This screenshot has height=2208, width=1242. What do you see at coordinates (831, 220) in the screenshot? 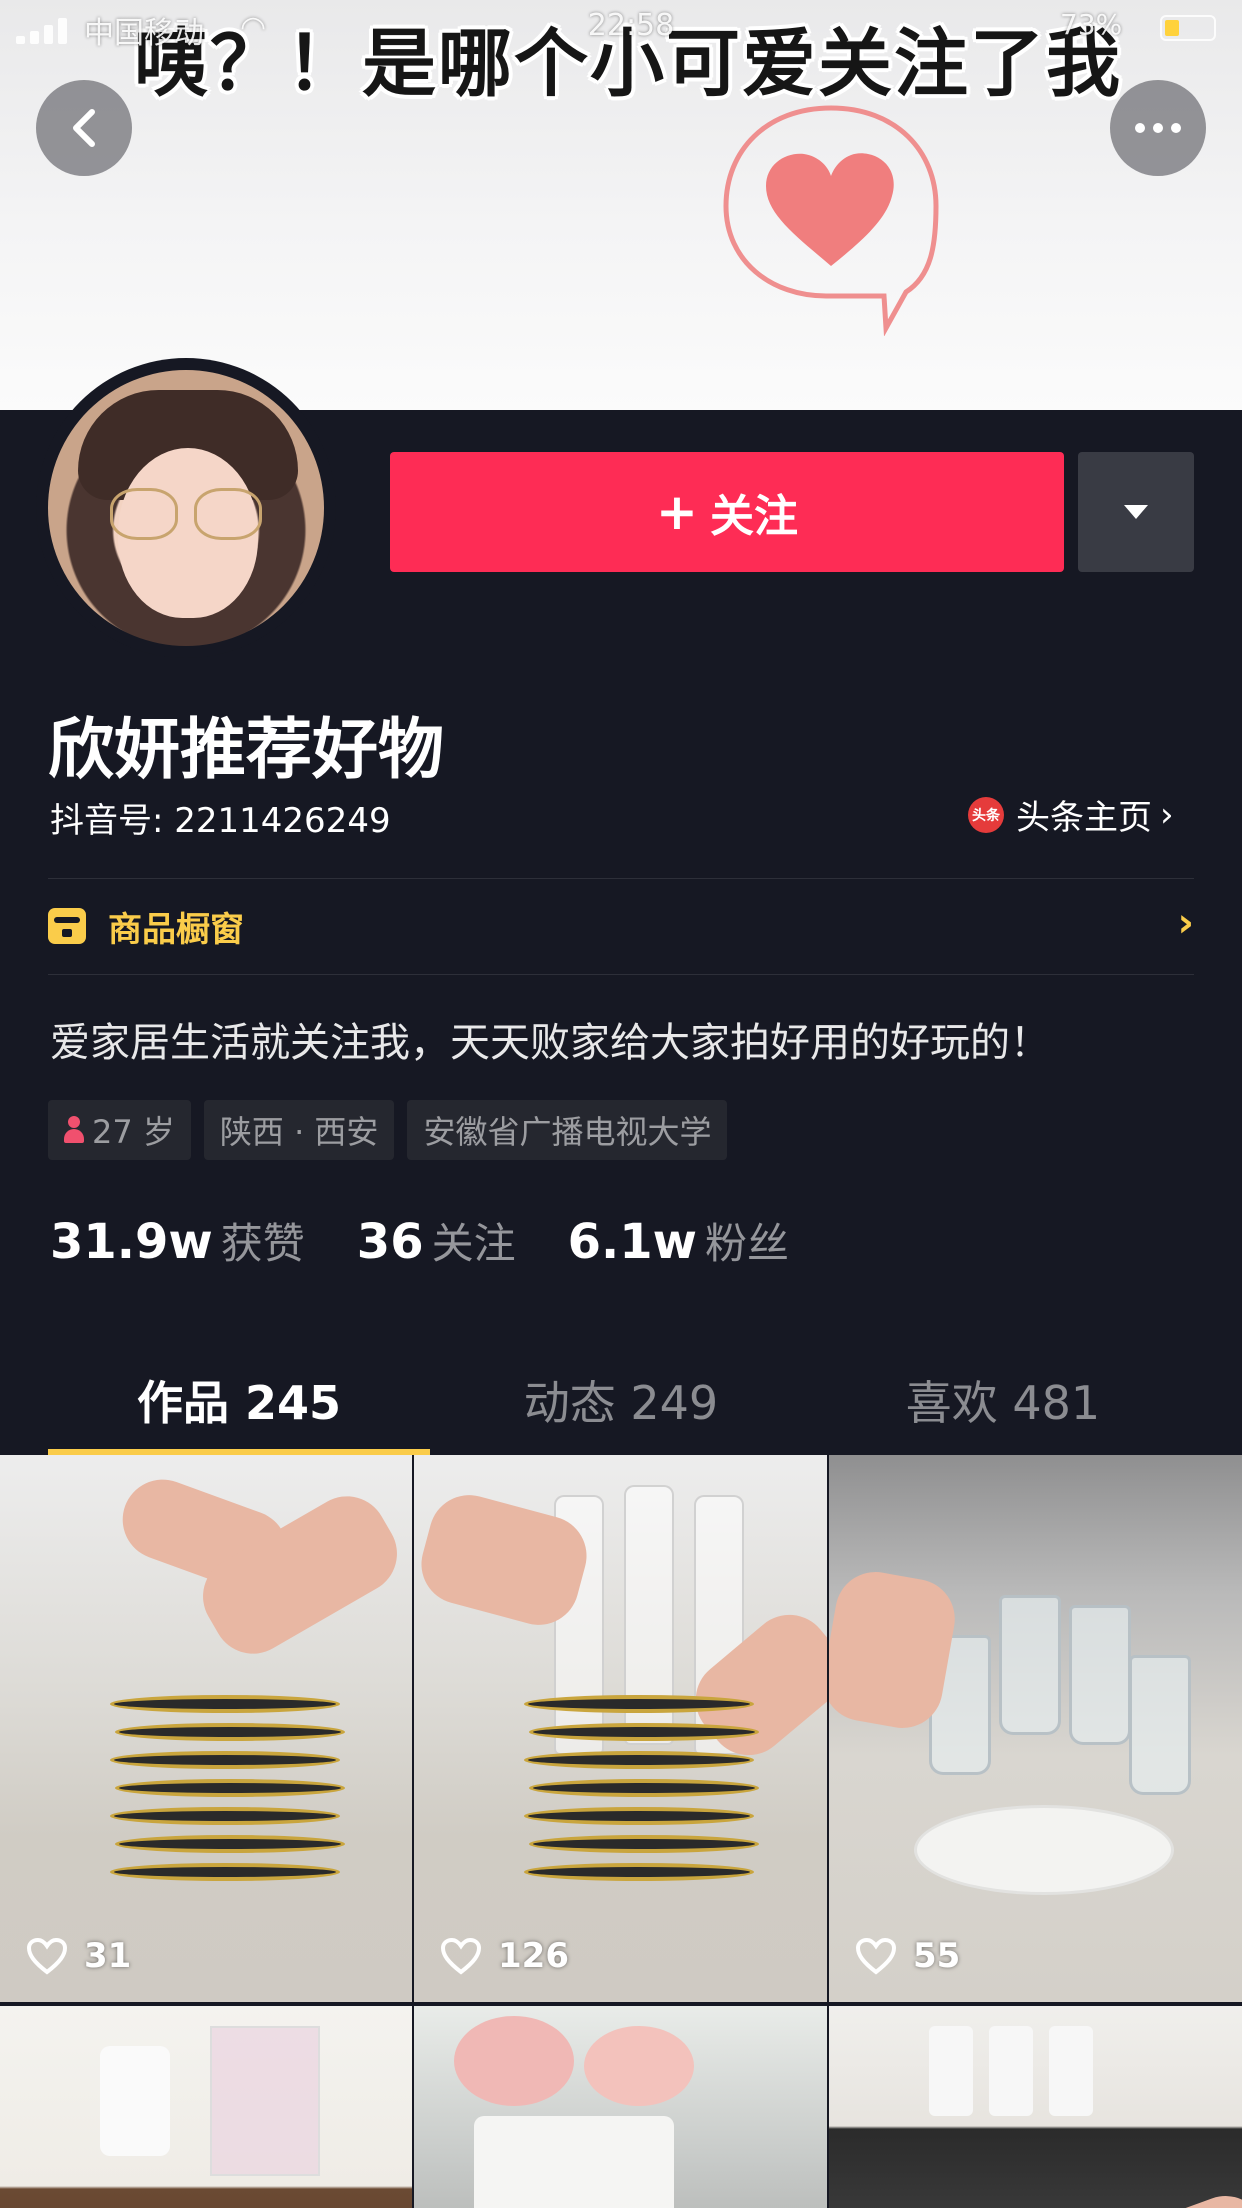
I see `speech-heart-icon` at bounding box center [831, 220].